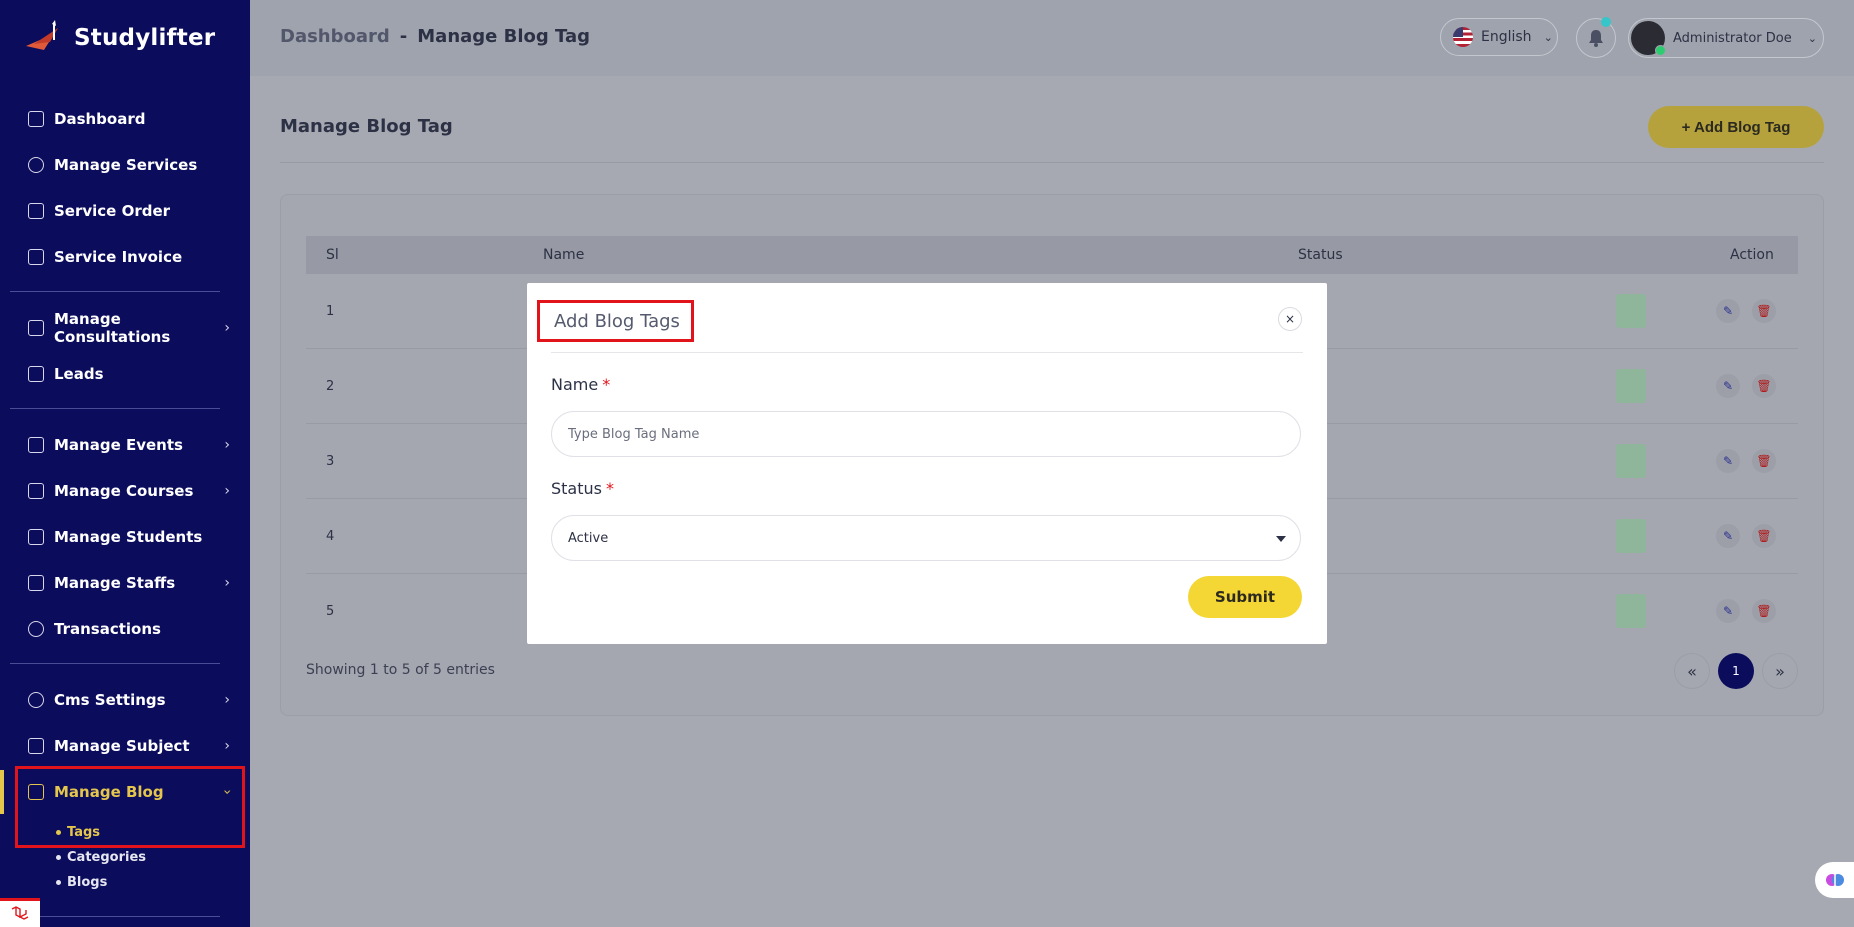  Describe the element at coordinates (1290, 319) in the screenshot. I see `close-icon: ×` at that location.